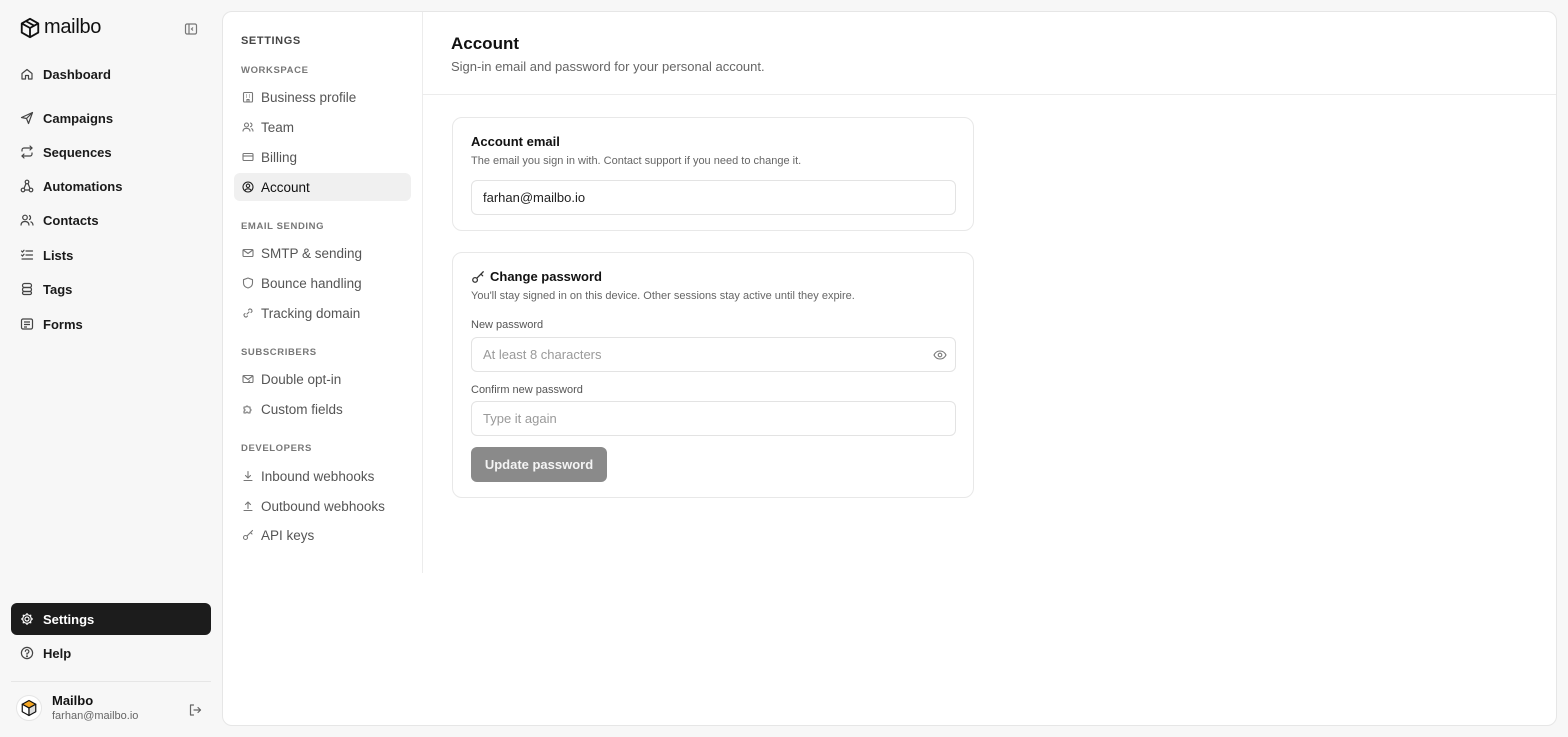 The width and height of the screenshot is (1568, 737). Describe the element at coordinates (515, 141) in the screenshot. I see `account-email-title: Account email` at that location.